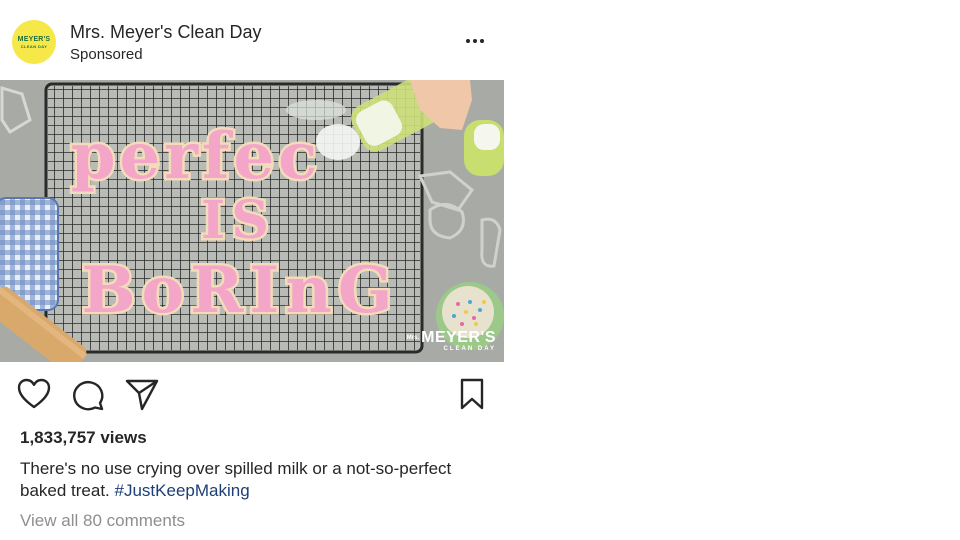 This screenshot has height=540, width=960. I want to click on share-button, so click(142, 394).